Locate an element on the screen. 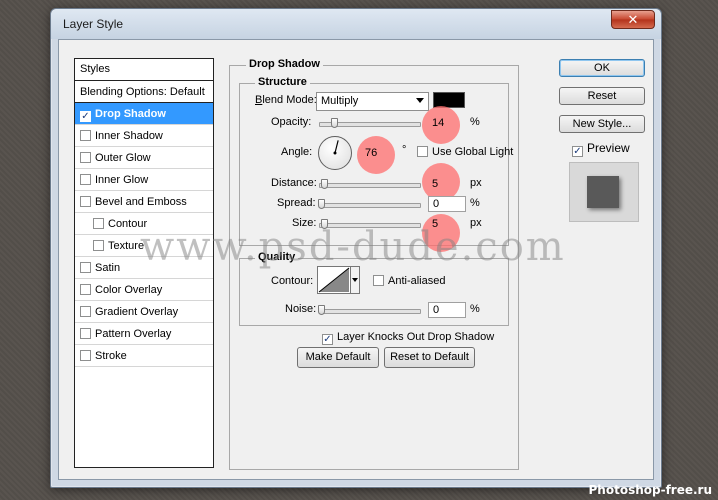  blend-mode-value: Multiply is located at coordinates (340, 101).